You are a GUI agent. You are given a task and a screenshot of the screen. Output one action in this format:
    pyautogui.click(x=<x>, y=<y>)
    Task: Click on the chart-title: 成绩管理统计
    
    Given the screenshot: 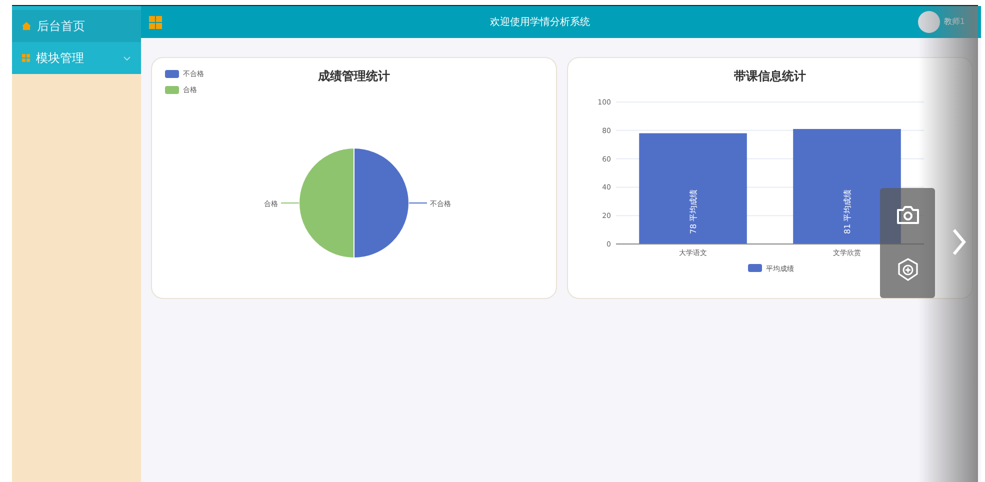 What is the action you would take?
    pyautogui.click(x=354, y=76)
    